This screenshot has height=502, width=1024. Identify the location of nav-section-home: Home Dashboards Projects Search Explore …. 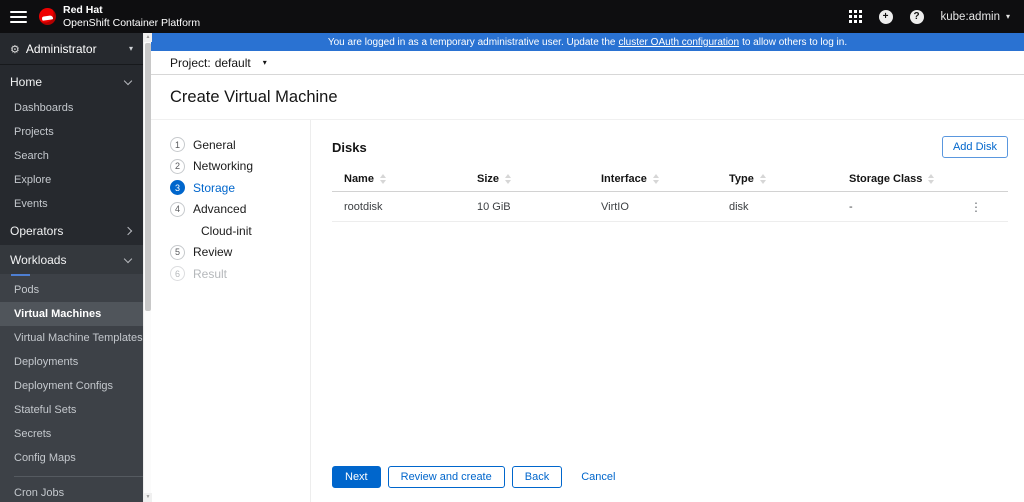
(71, 140).